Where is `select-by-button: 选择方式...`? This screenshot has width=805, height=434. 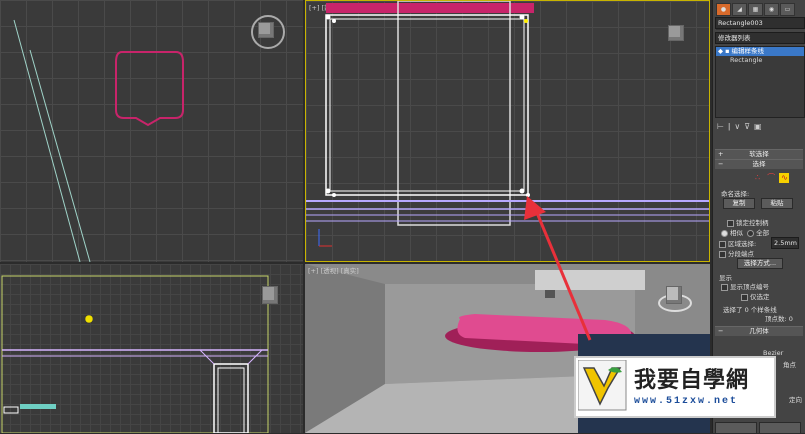
select-by-button: 选择方式... is located at coordinates (760, 263).